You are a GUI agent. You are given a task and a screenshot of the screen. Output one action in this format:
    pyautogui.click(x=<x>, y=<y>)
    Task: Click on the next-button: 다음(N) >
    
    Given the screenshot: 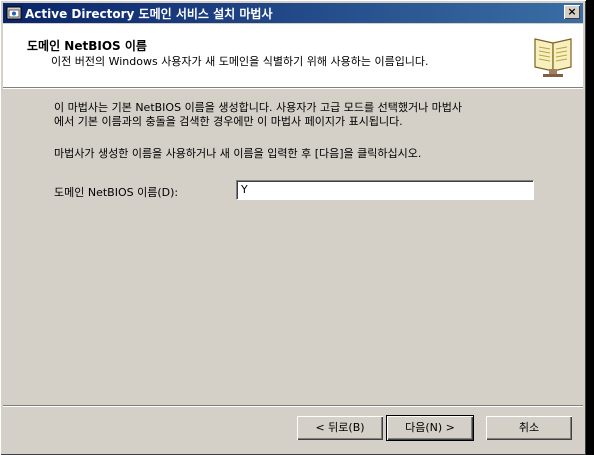 What is the action you would take?
    pyautogui.click(x=430, y=428)
    